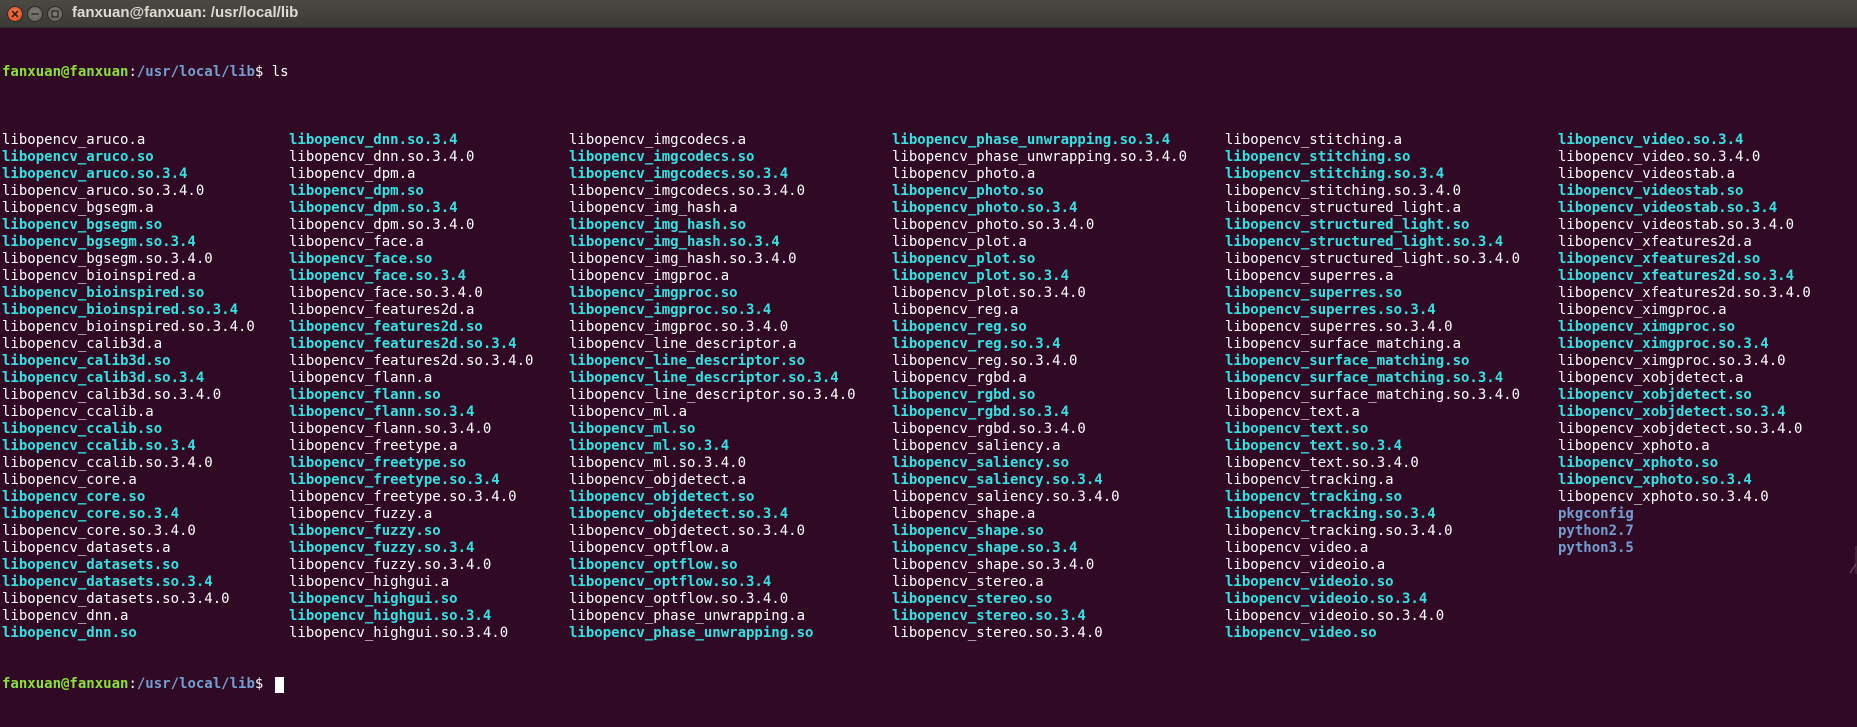 Image resolution: width=1857 pixels, height=727 pixels. I want to click on file-entry: libopencv_shape.so.3.4.0, so click(993, 565).